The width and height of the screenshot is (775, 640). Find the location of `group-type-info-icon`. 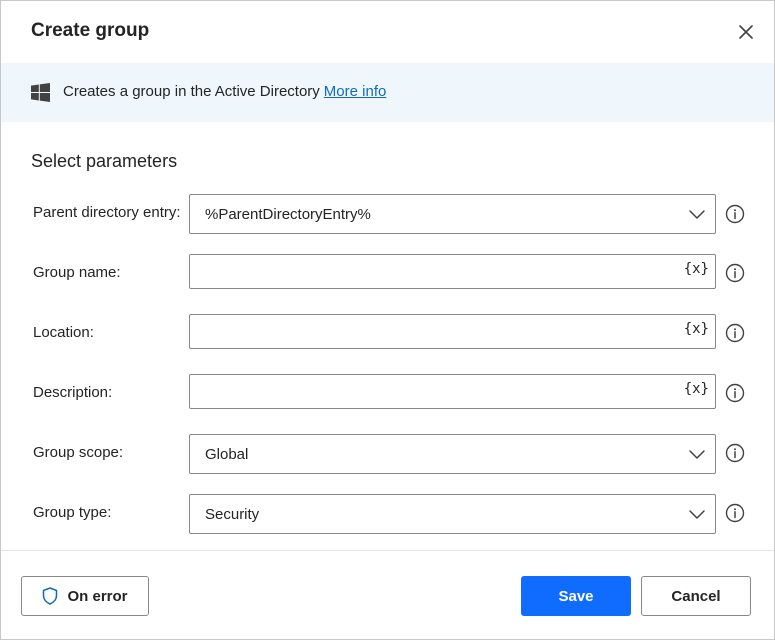

group-type-info-icon is located at coordinates (735, 513).